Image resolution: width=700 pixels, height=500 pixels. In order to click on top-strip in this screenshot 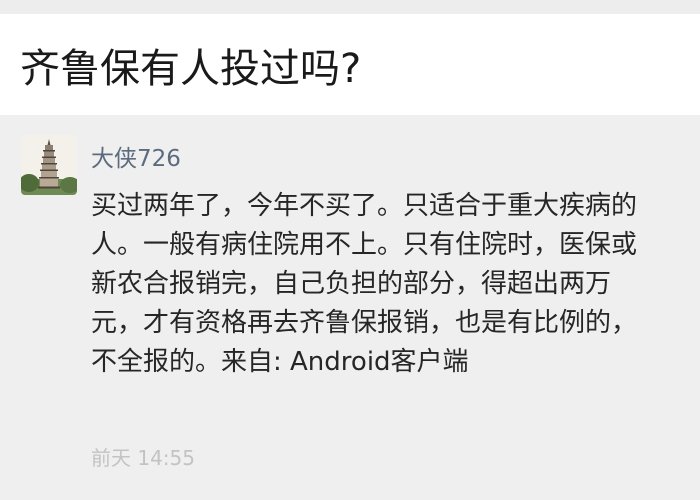, I will do `click(350, 7)`.